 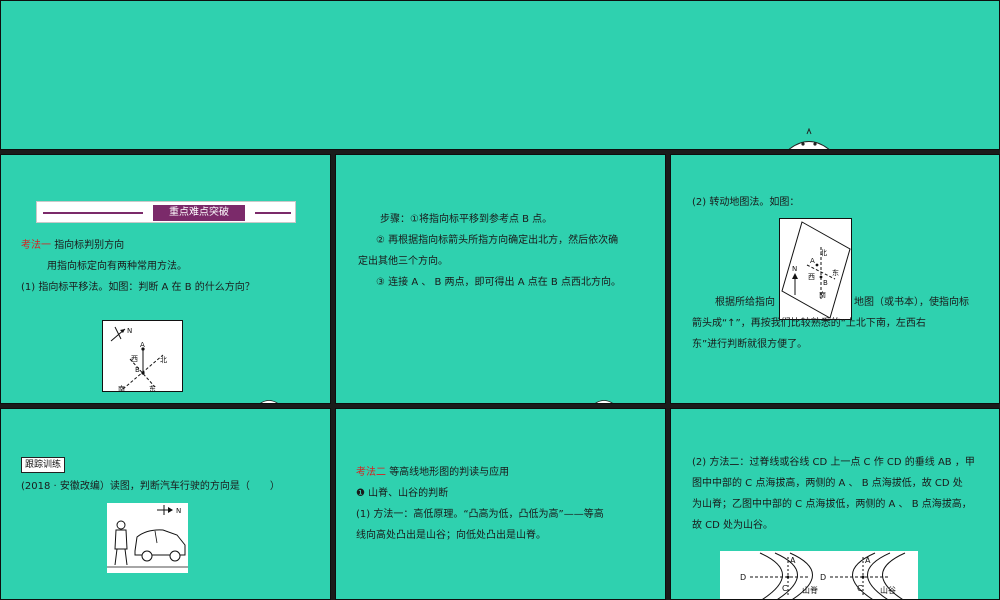 What do you see at coordinates (750, 344) in the screenshot?
I see `para-line-3: 东”进行判断就很方便了。` at bounding box center [750, 344].